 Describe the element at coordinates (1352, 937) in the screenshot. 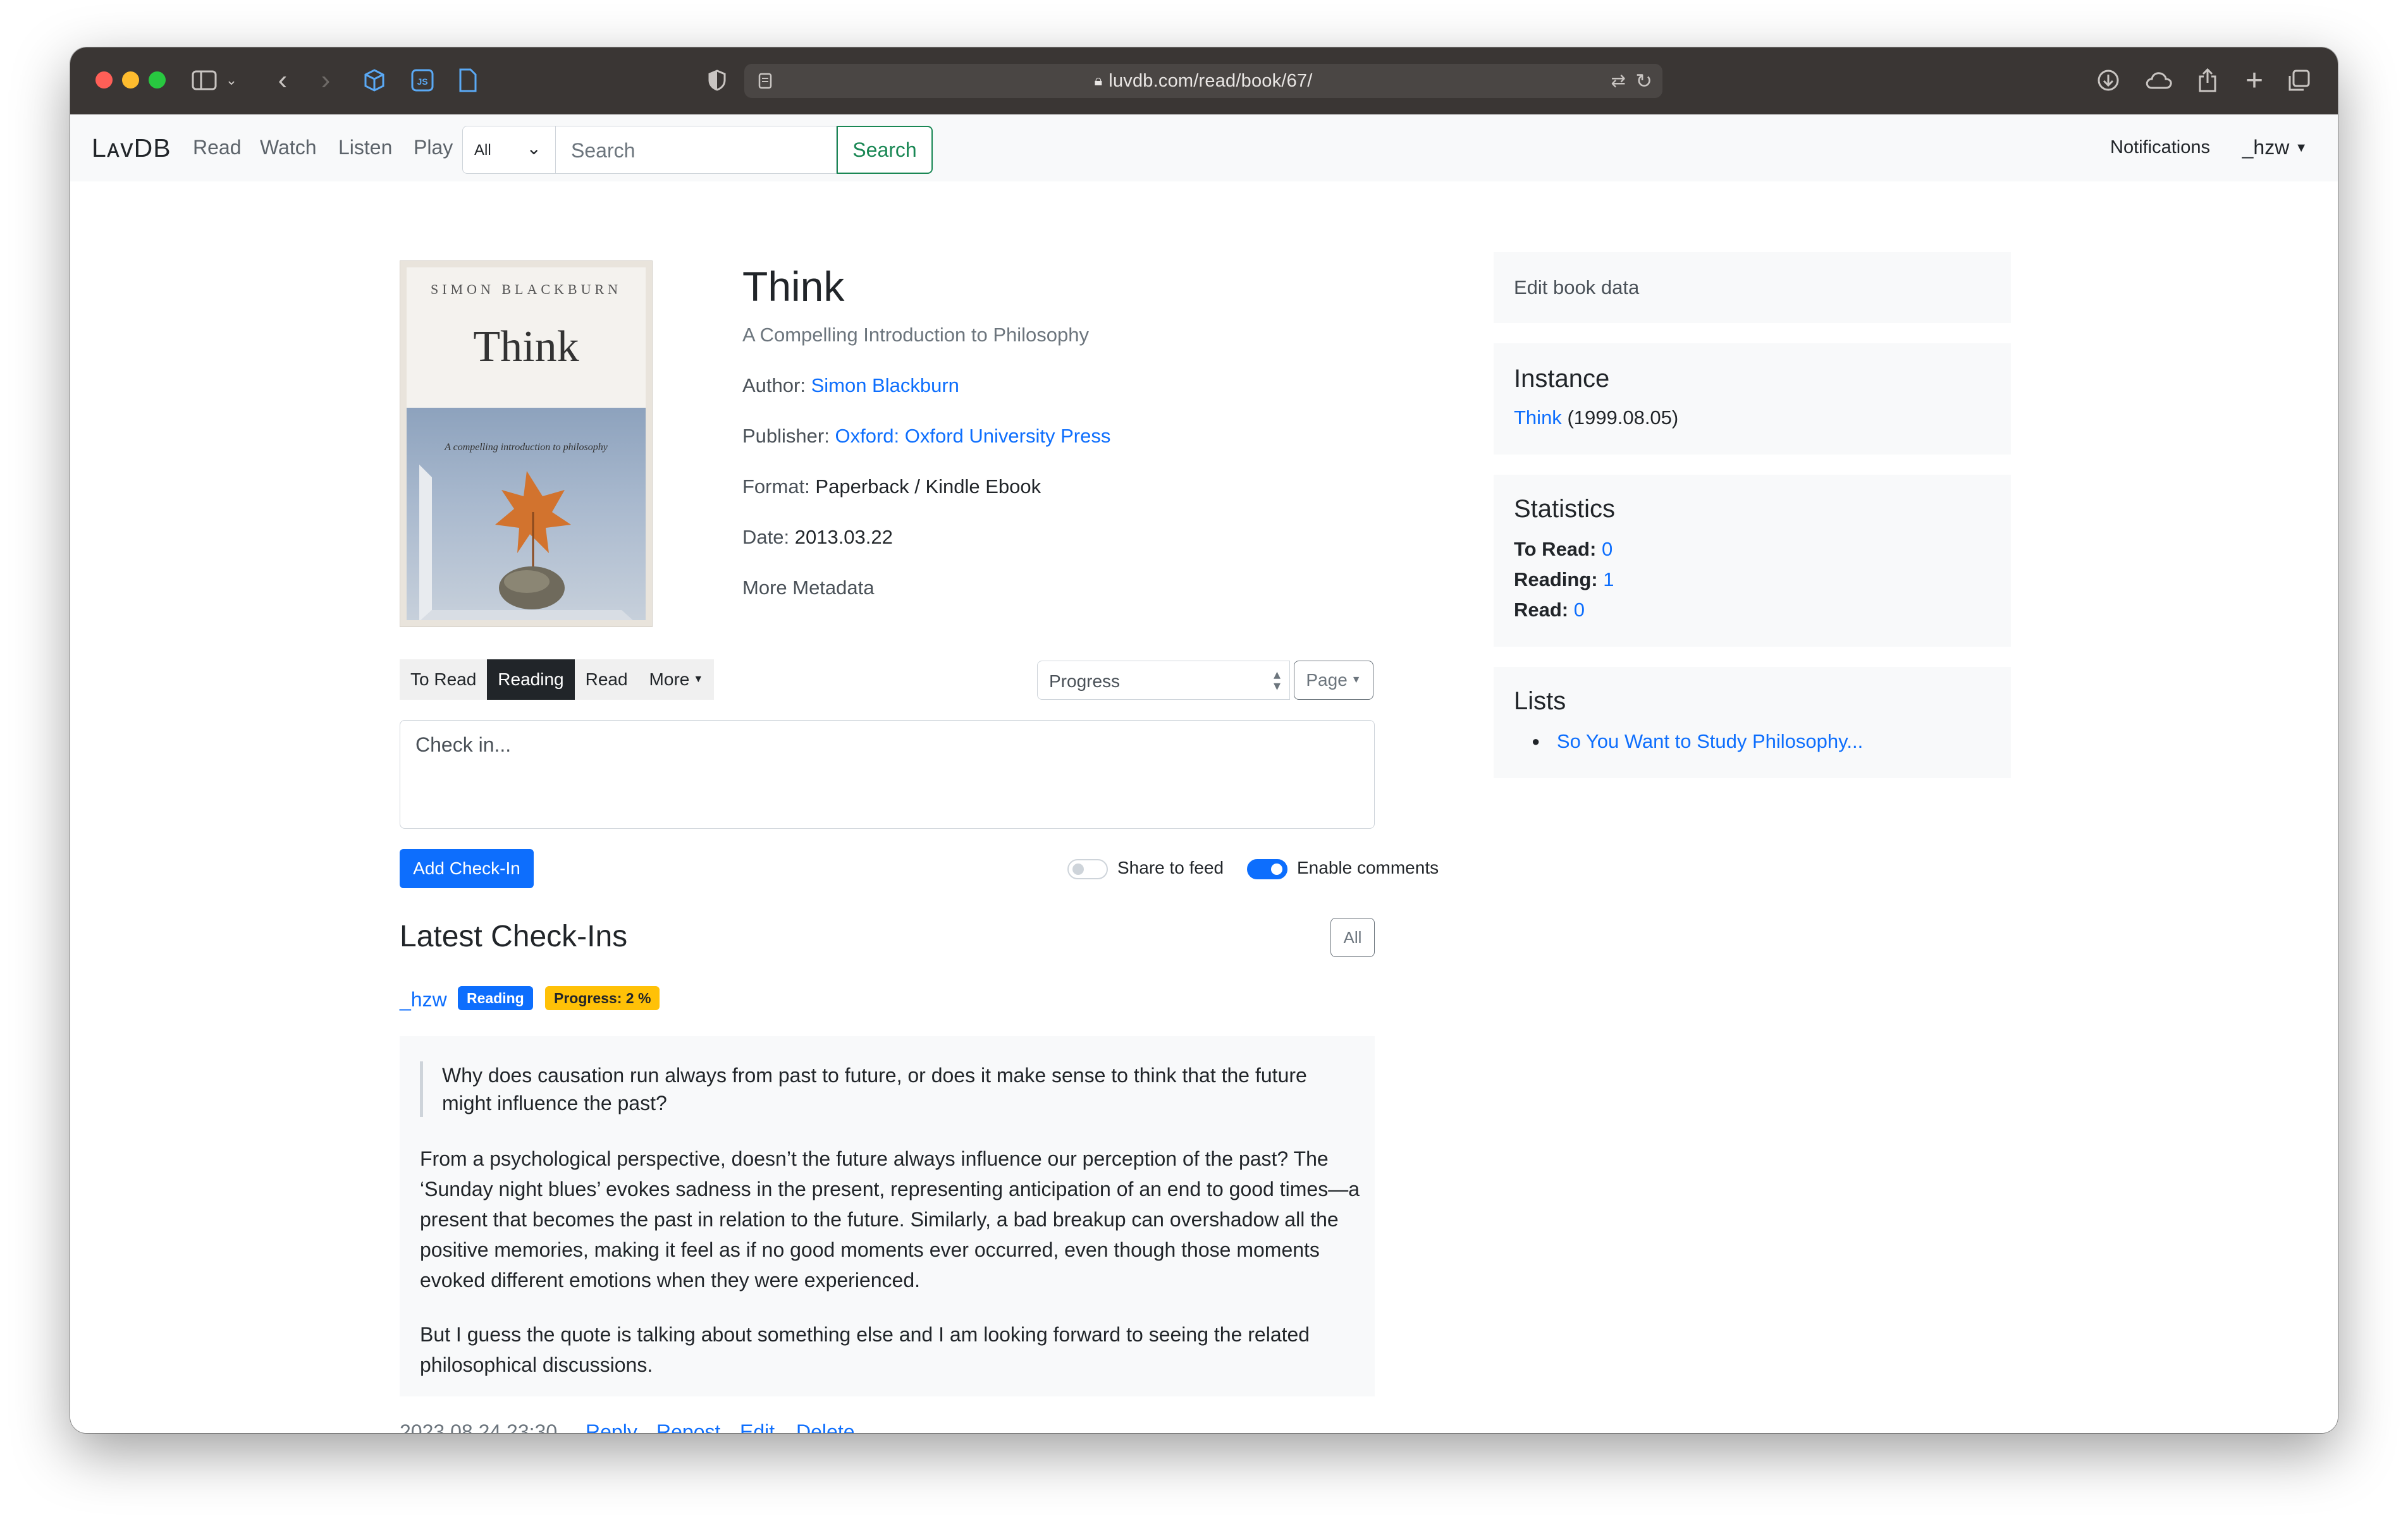

I see `all-checkins-button: All` at that location.